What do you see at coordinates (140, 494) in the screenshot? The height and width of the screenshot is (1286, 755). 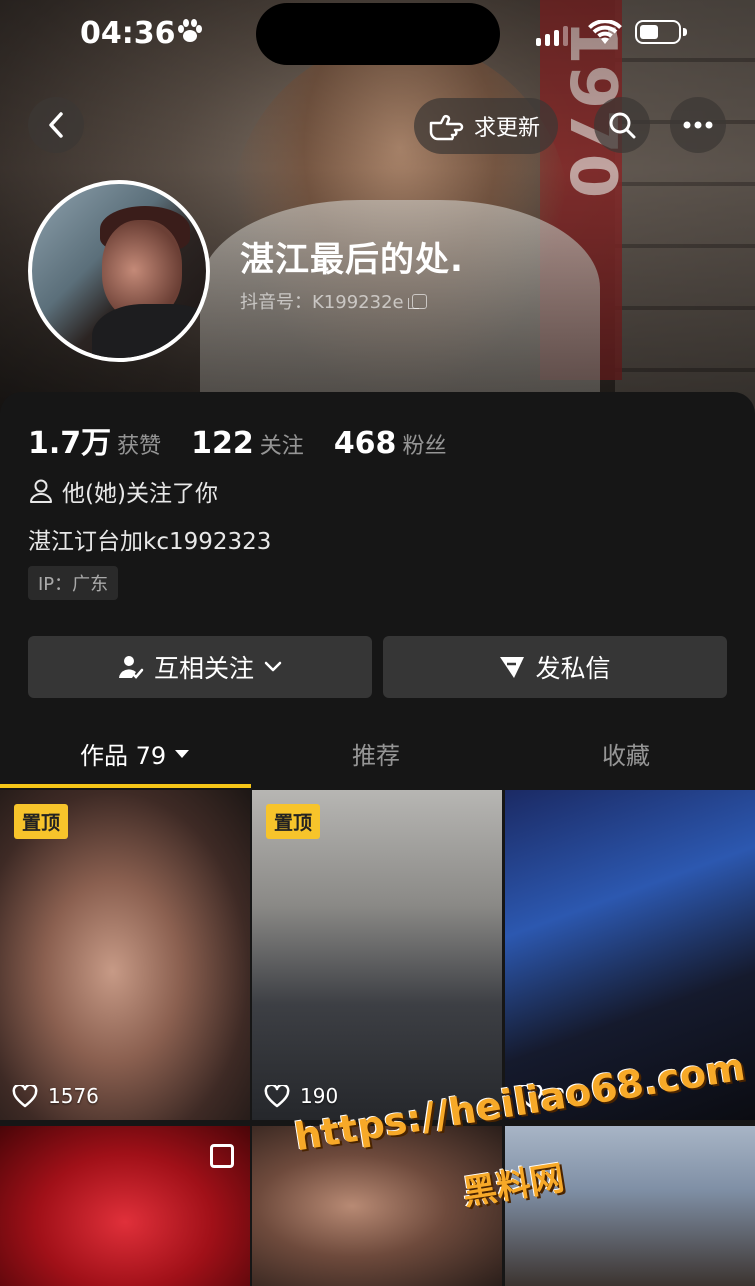 I see `follows-you-text: 他(她)关注了你` at bounding box center [140, 494].